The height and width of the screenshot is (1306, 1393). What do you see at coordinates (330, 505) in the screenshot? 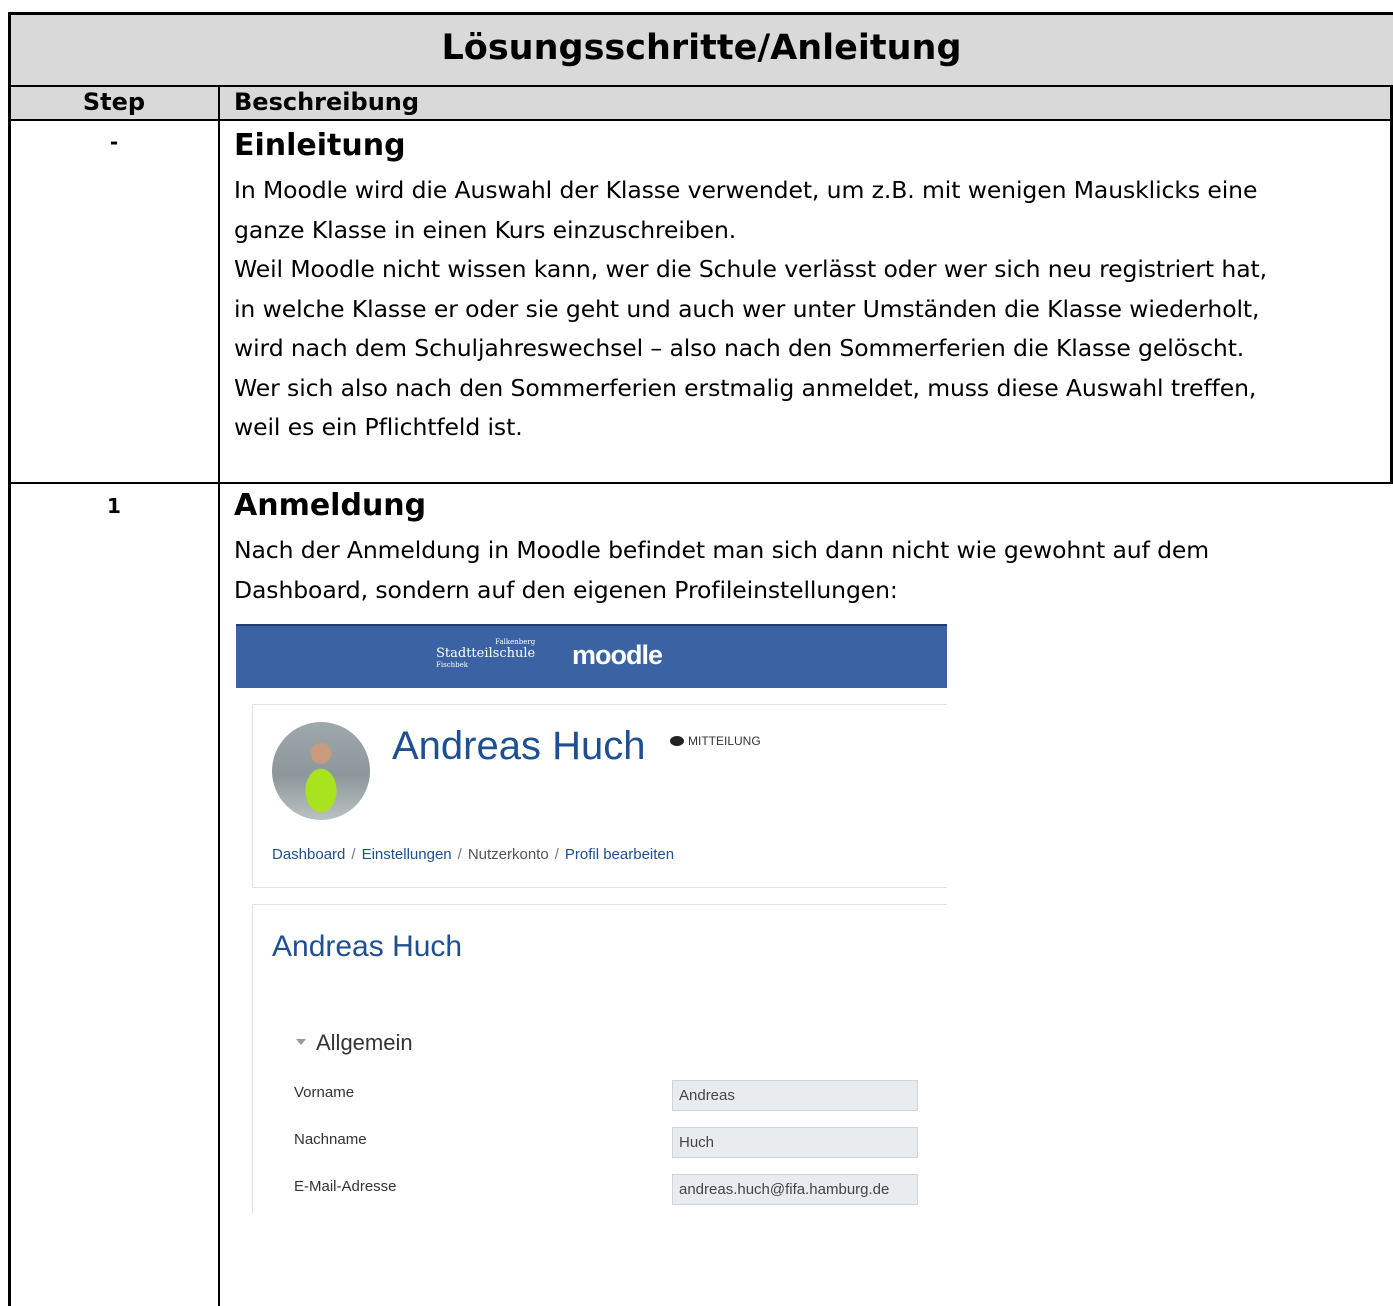
I see `row-heading: Anmeldung` at bounding box center [330, 505].